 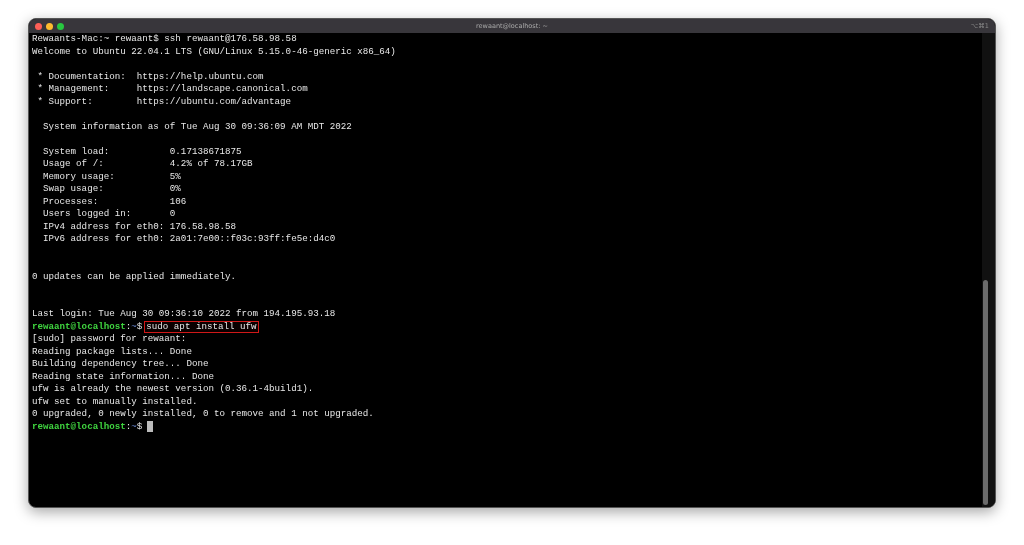 What do you see at coordinates (988, 270) in the screenshot?
I see `scrollbar` at bounding box center [988, 270].